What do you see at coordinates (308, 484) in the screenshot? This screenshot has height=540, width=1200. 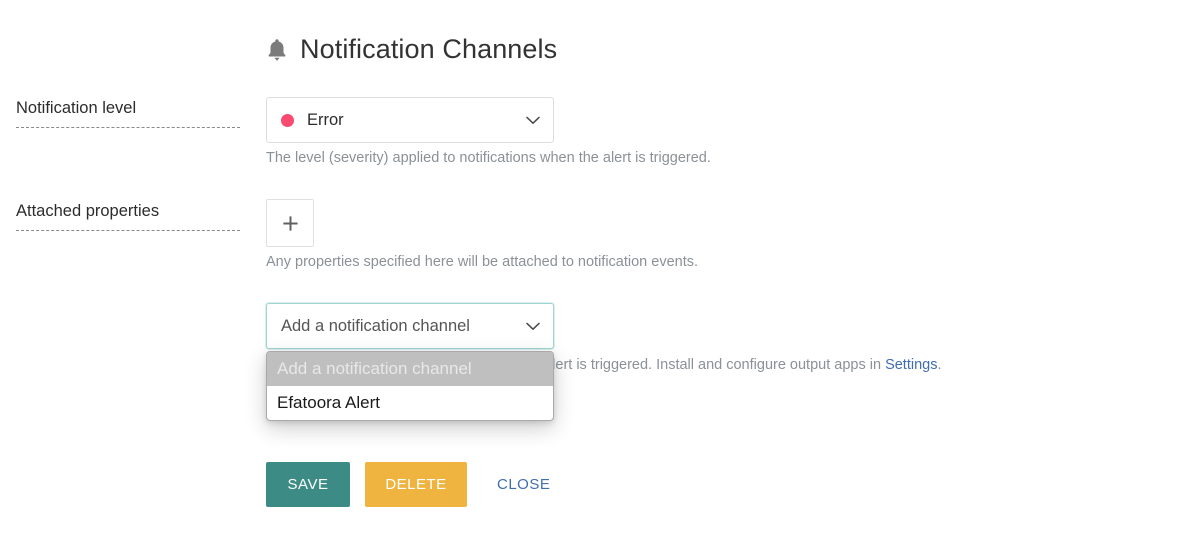 I see `save-button: SAVE` at bounding box center [308, 484].